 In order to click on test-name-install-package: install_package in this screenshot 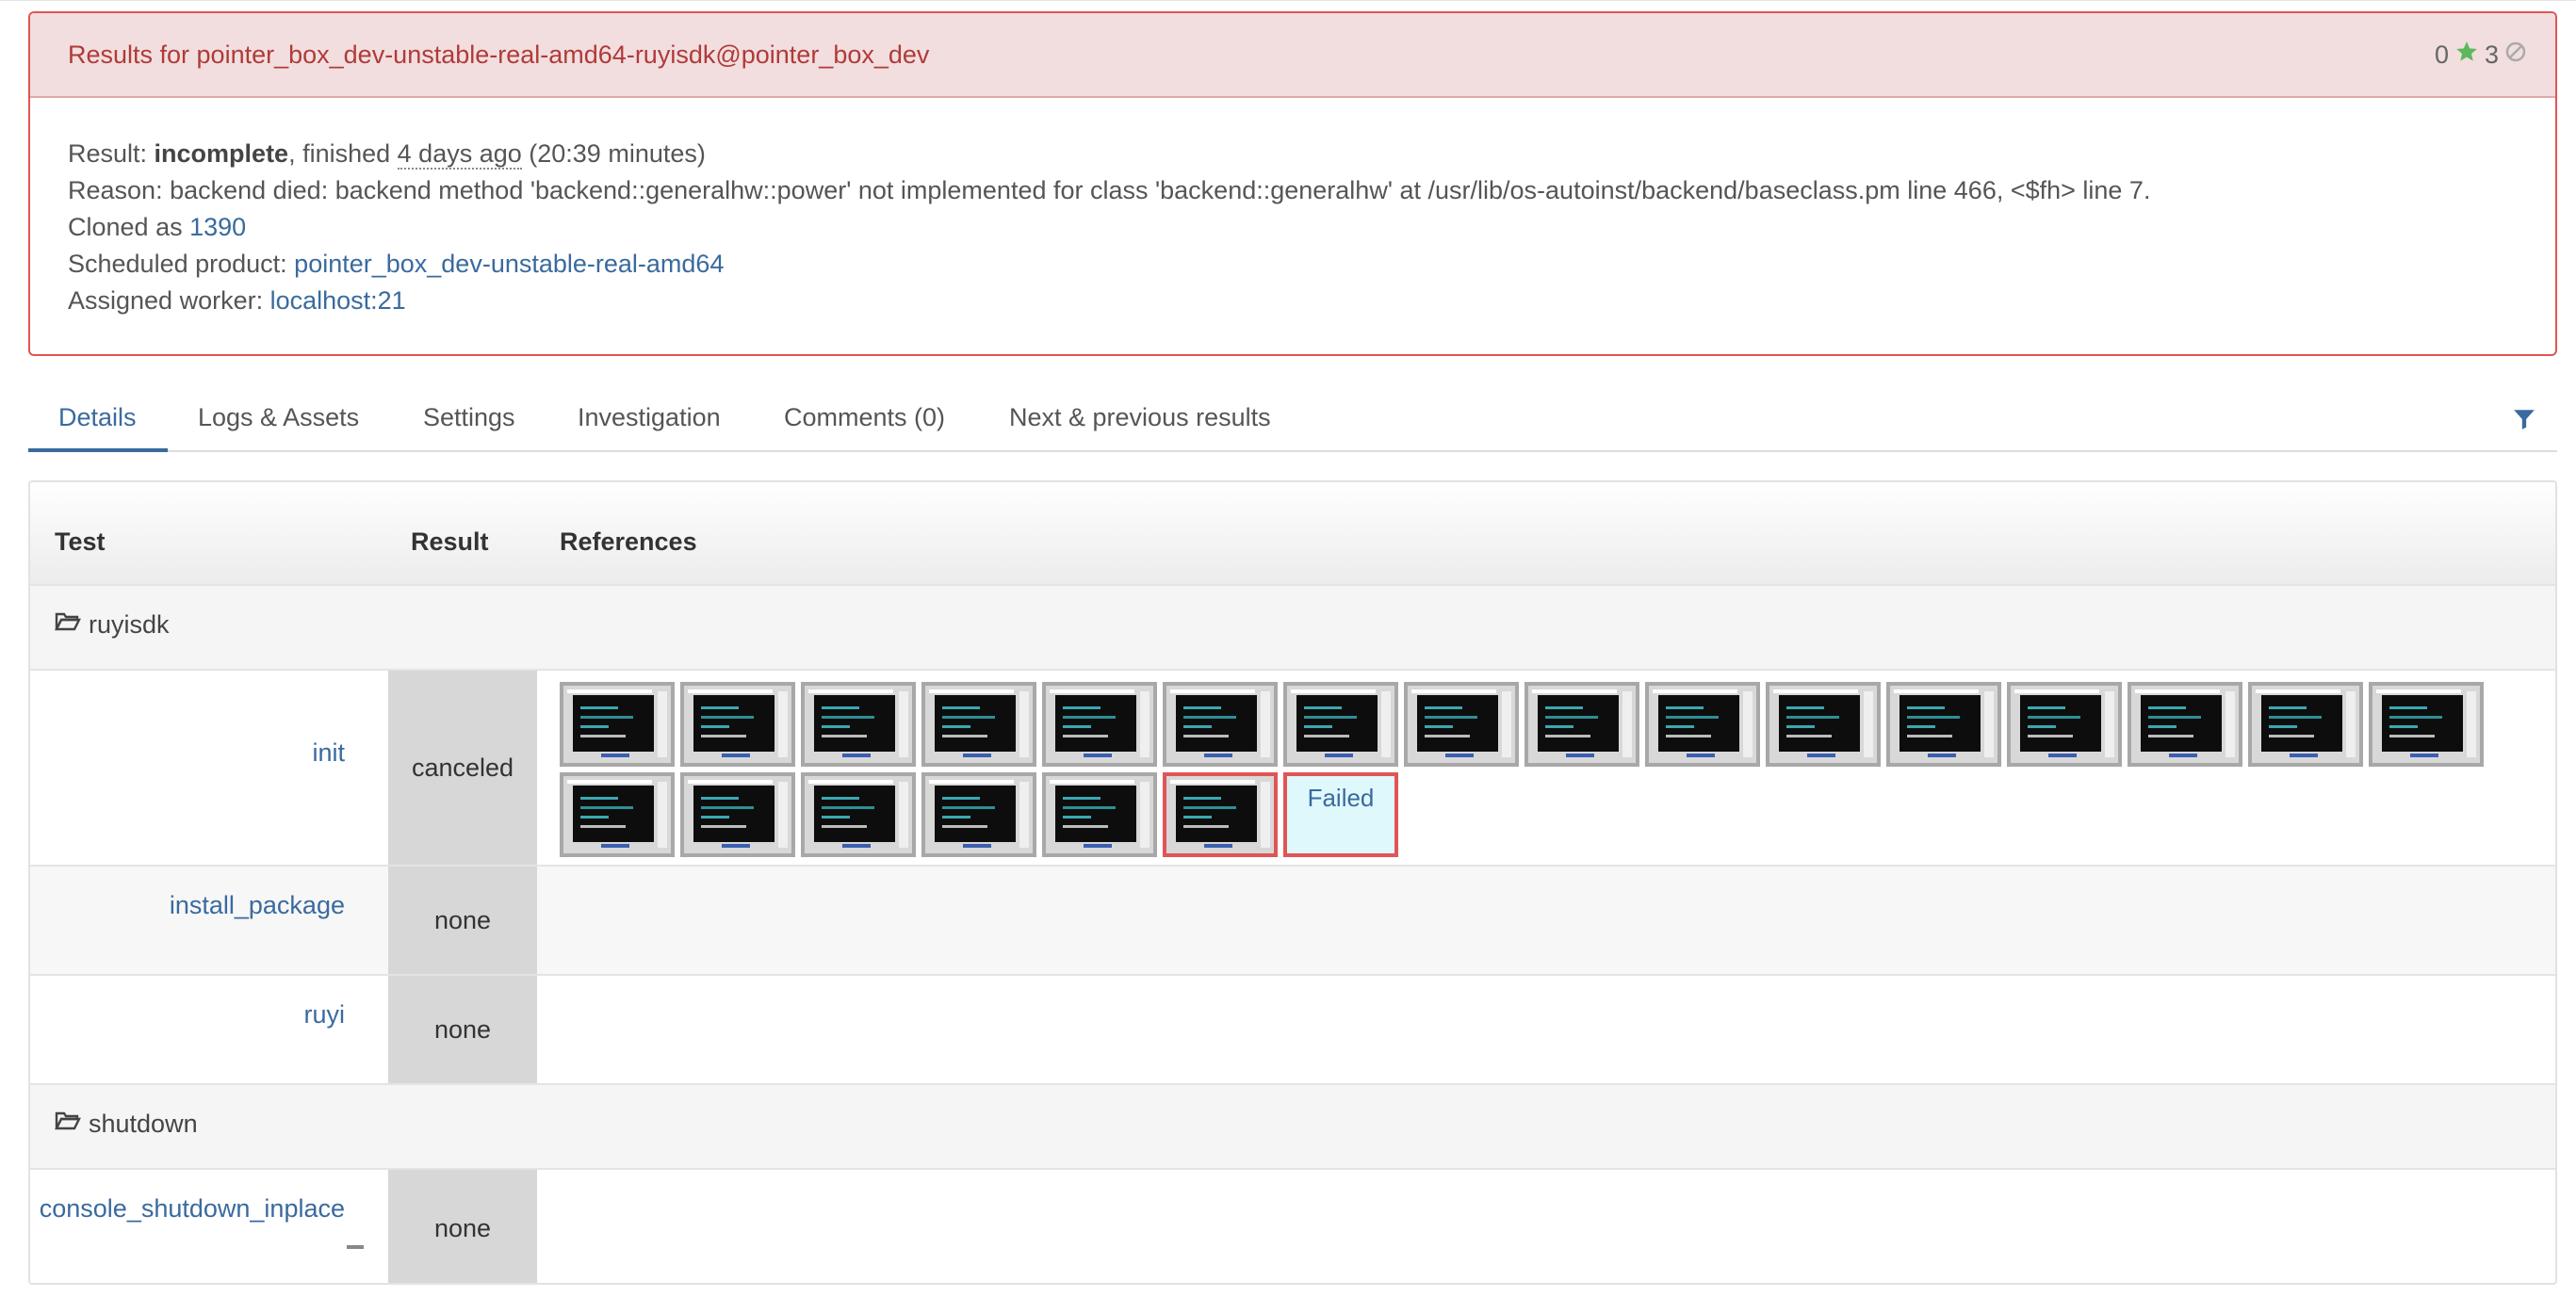, I will do `click(257, 905)`.